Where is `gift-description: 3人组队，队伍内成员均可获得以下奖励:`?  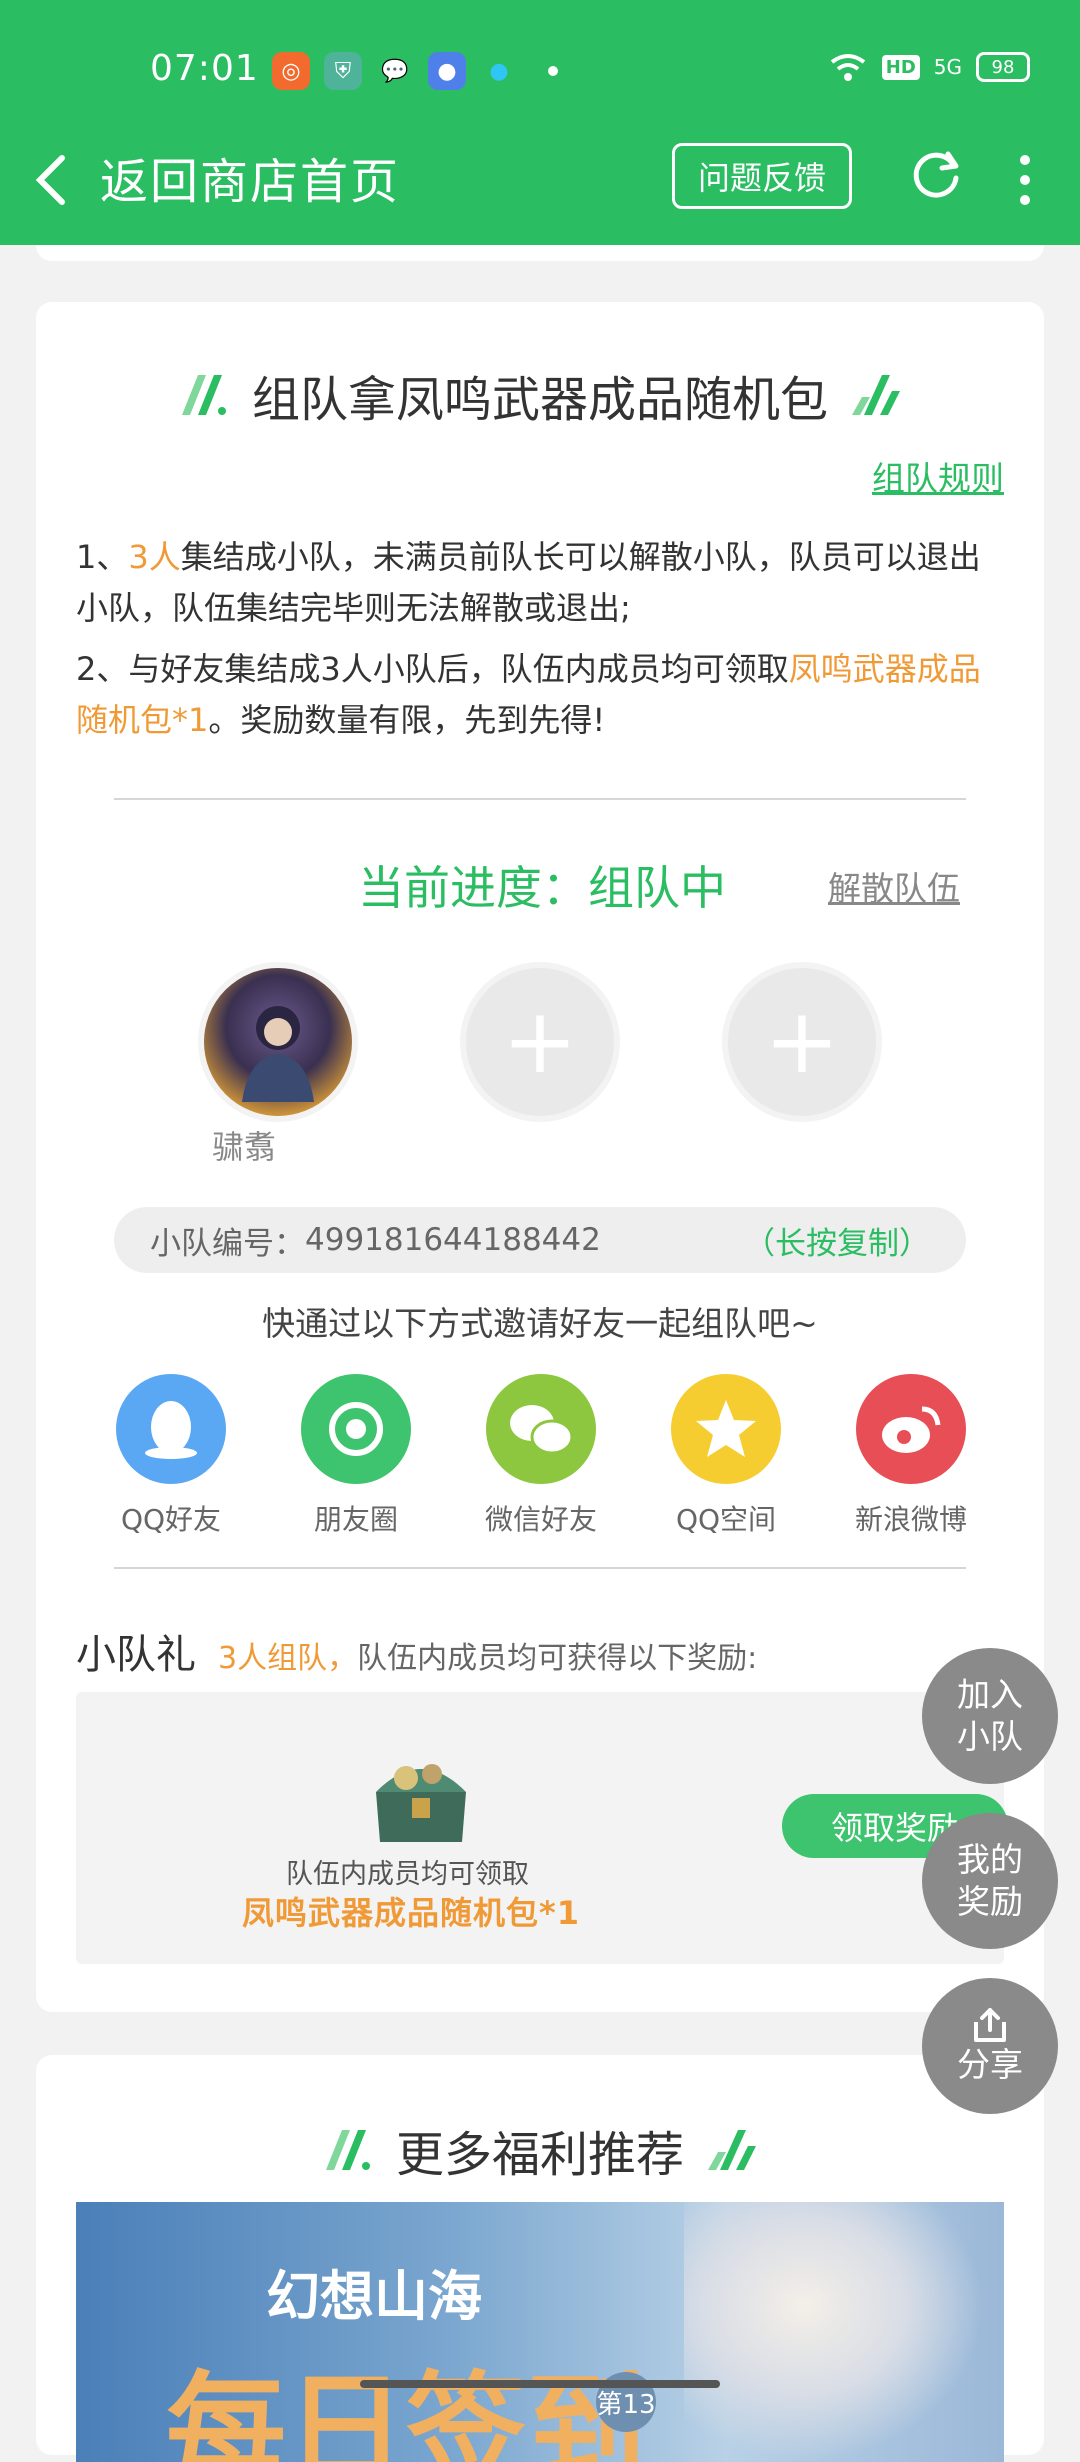 gift-description: 3人组队，队伍内成员均可获得以下奖励: is located at coordinates (487, 1655).